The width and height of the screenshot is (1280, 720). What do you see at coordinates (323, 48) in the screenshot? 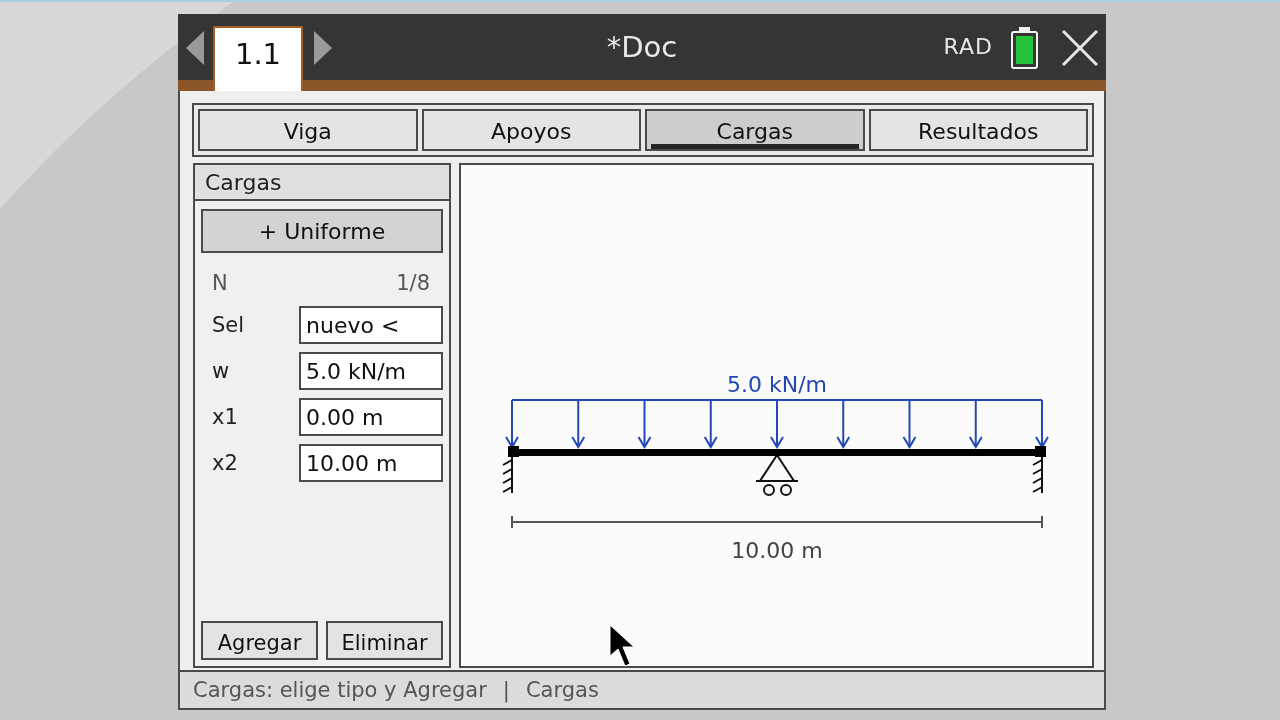
I see `right-arrow-icon` at bounding box center [323, 48].